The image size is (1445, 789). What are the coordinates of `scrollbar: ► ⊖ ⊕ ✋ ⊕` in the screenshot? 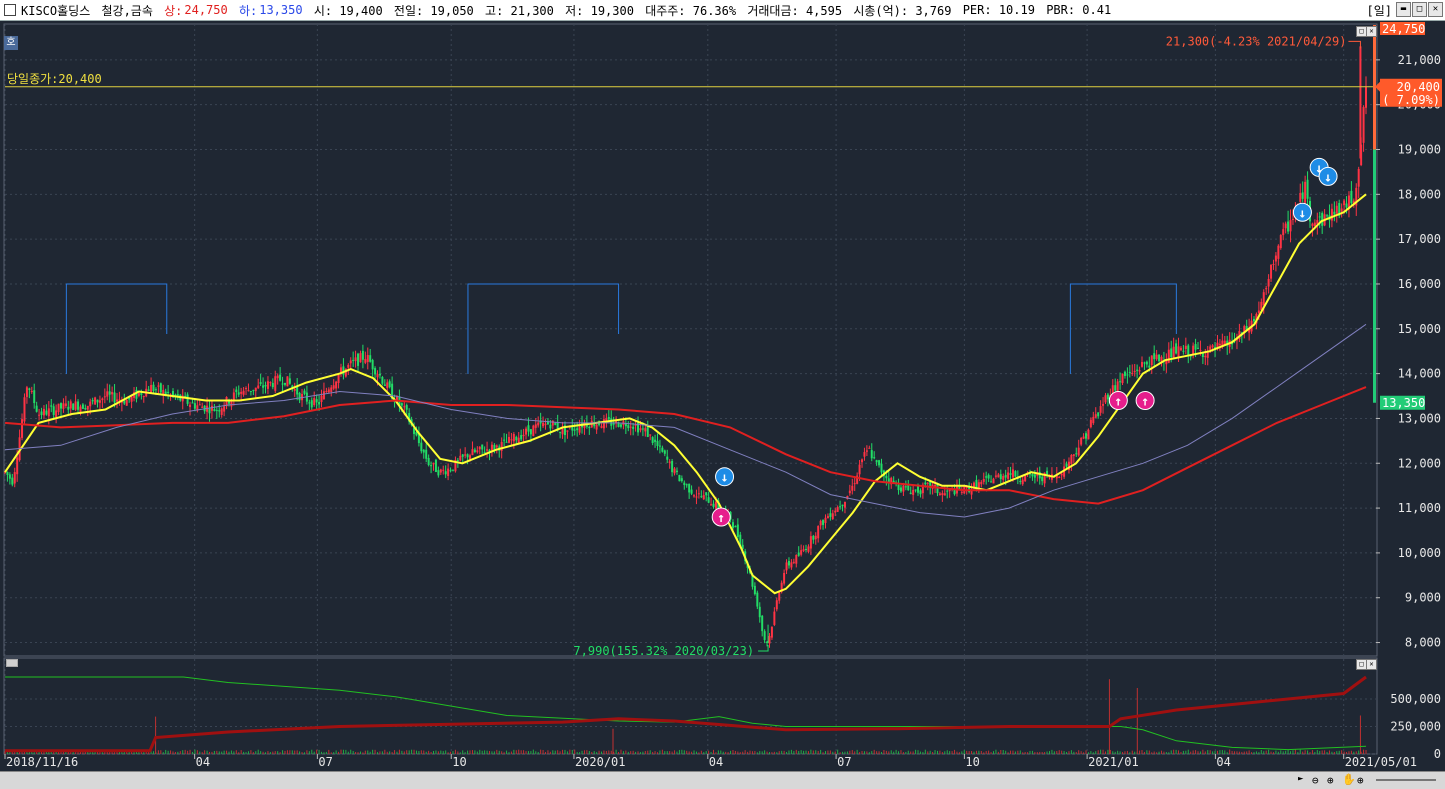 It's located at (722, 780).